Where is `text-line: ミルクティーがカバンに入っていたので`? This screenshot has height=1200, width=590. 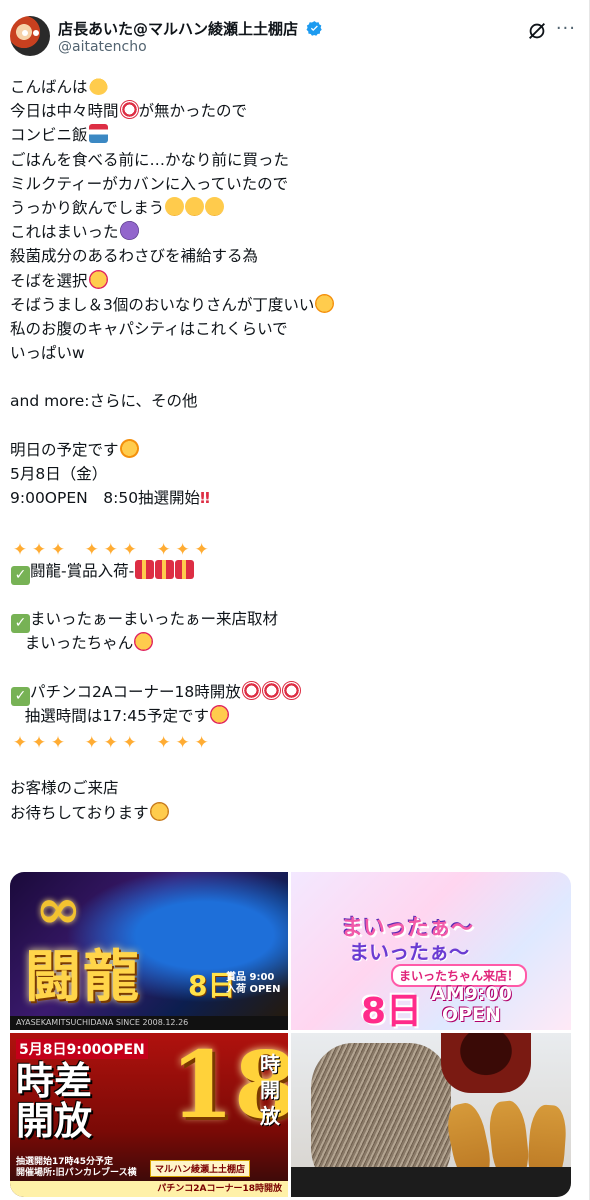
text-line: ミルクティーがカバンに入っていたので is located at coordinates (290, 184).